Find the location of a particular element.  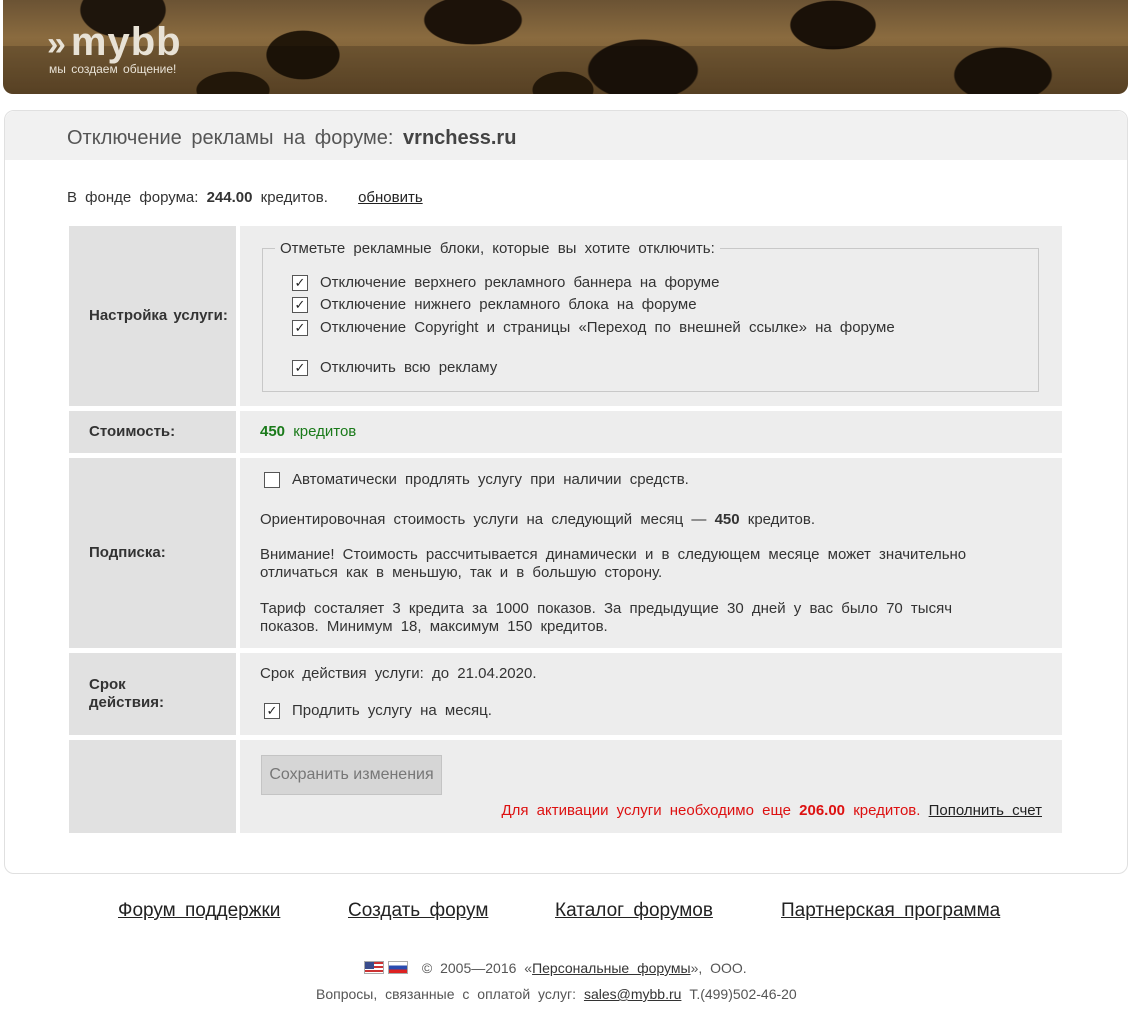

estimate-value: 450 is located at coordinates (727, 519).